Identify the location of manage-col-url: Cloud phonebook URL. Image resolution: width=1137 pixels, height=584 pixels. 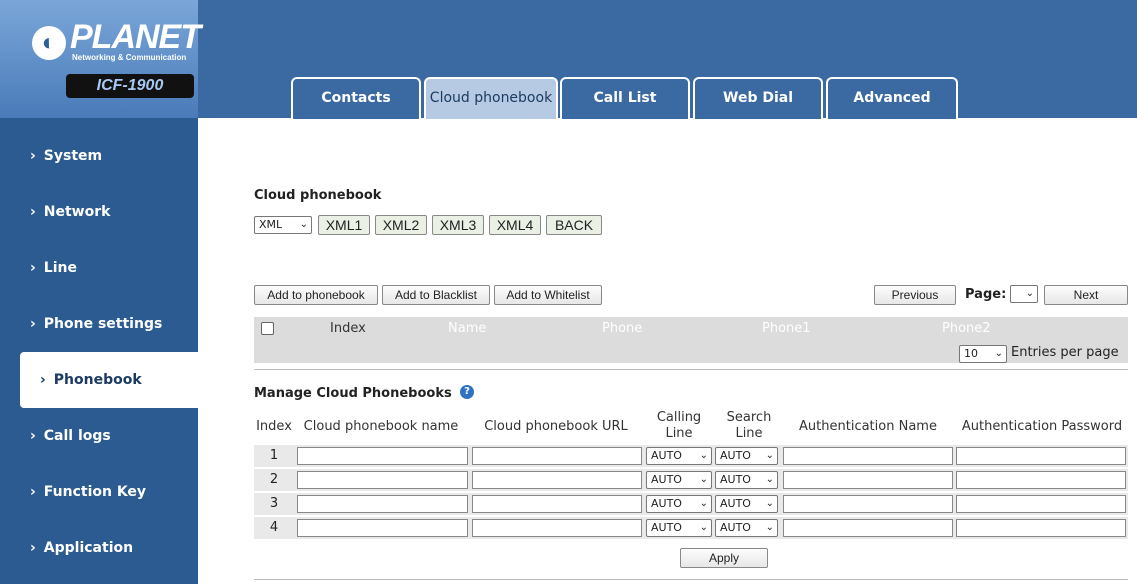
(556, 426).